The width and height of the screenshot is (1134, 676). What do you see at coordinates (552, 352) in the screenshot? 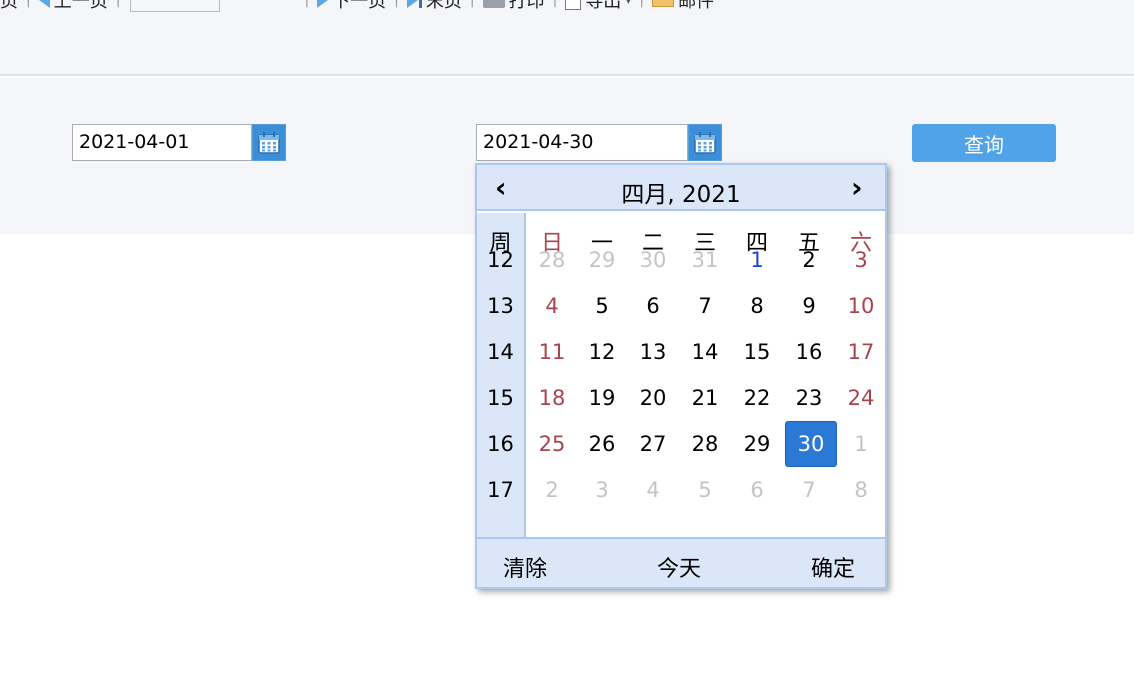
I see `calendar-day: 11` at bounding box center [552, 352].